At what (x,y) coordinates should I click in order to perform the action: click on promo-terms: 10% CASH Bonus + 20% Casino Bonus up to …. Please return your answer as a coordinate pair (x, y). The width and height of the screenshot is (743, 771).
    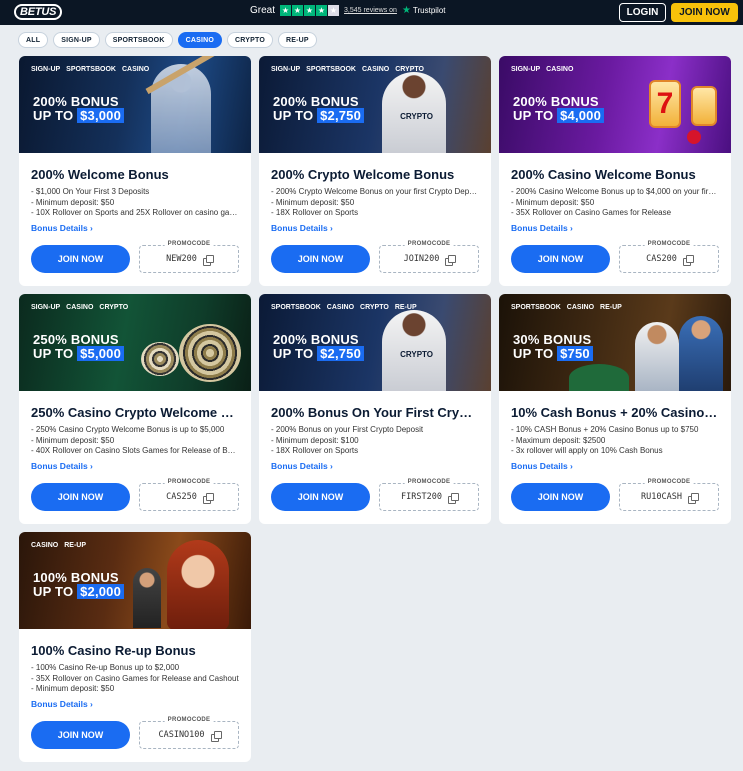
    Looking at the image, I should click on (615, 441).